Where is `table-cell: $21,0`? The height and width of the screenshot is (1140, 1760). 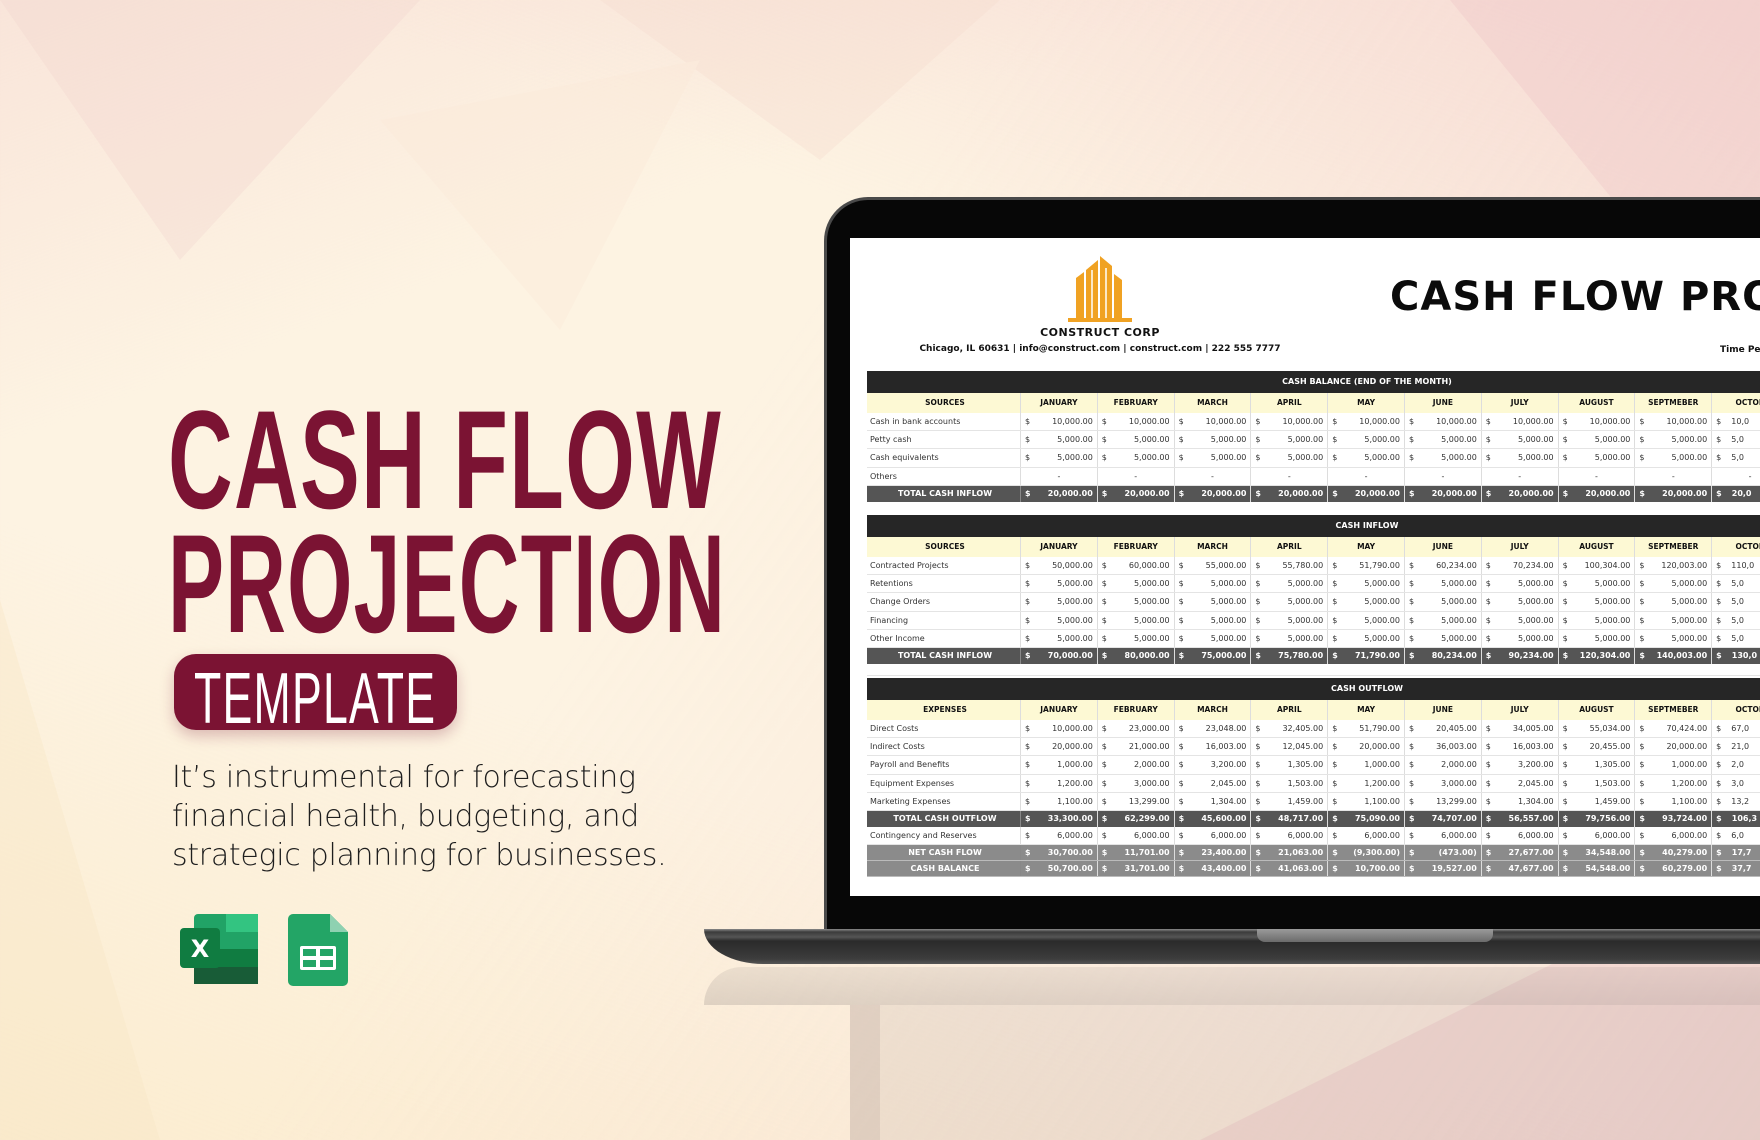
table-cell: $21,0 is located at coordinates (1736, 746).